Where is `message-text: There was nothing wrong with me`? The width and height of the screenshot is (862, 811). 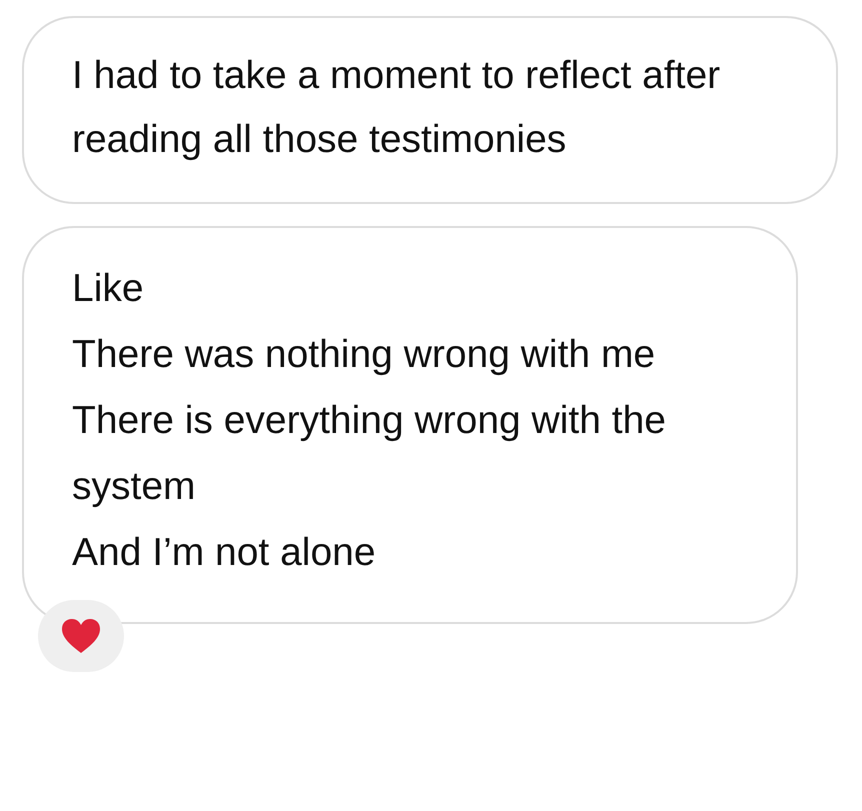 message-text: There was nothing wrong with me is located at coordinates (364, 355).